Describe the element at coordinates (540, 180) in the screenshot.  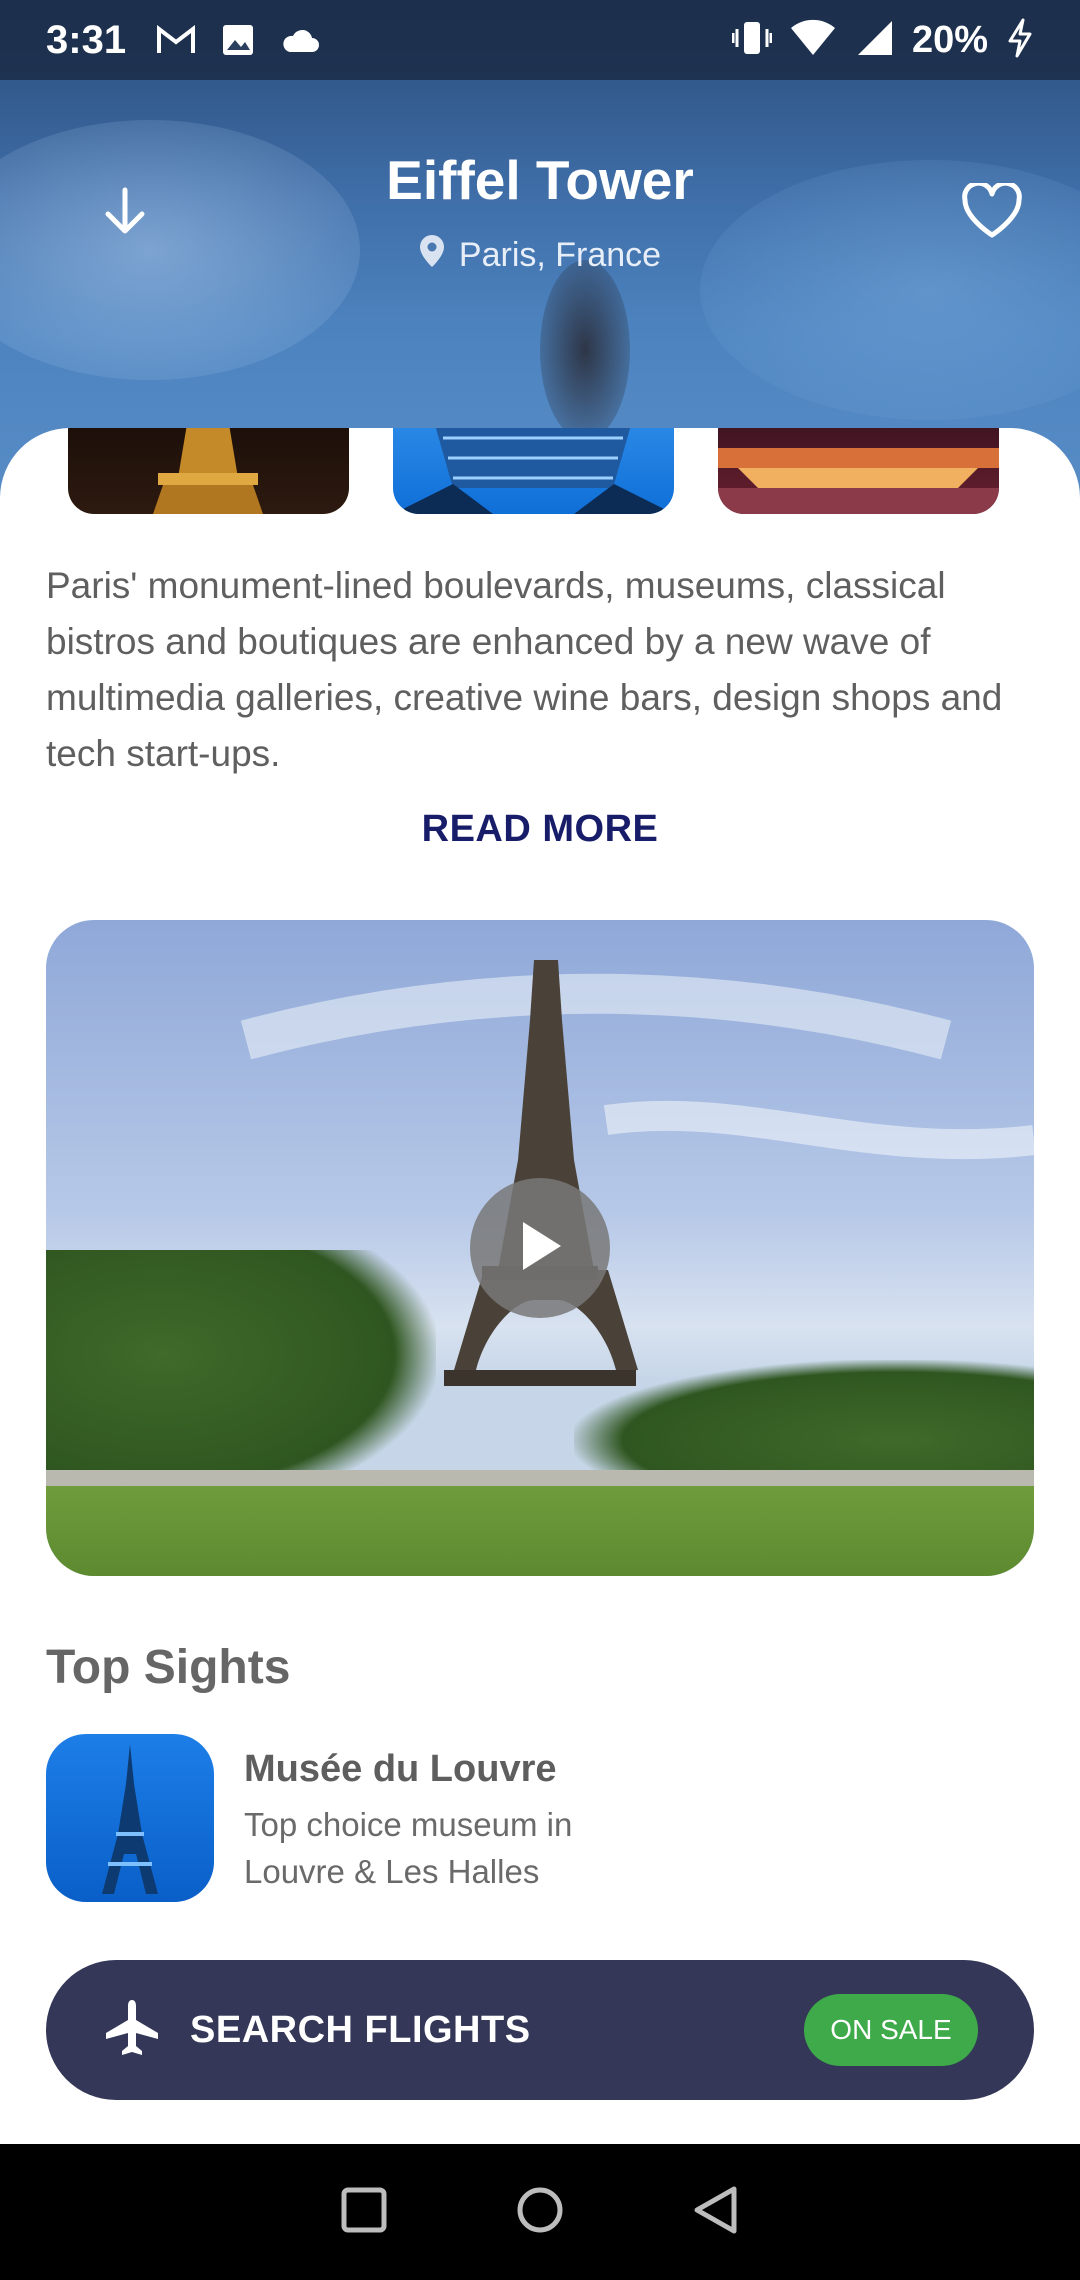
I see `page-title: Eiffel Tower` at that location.